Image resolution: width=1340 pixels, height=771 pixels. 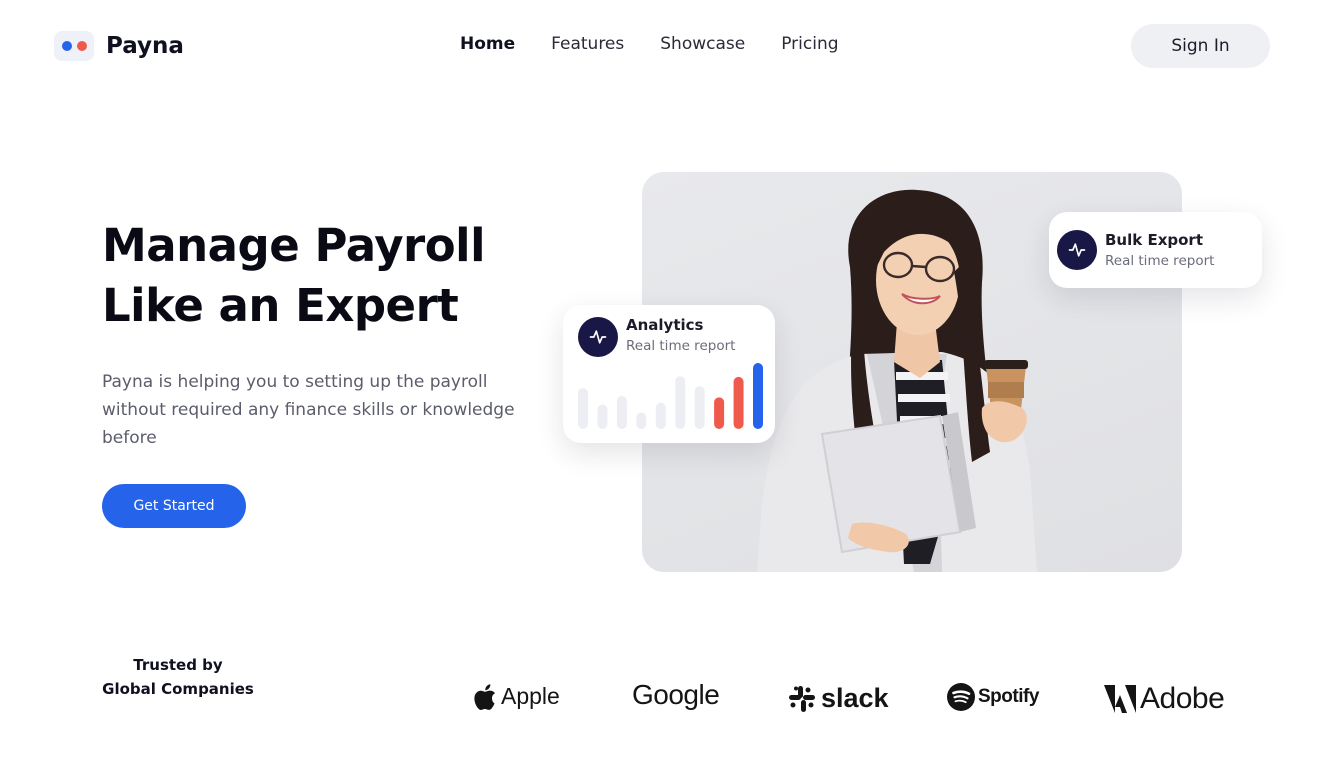 I want to click on logo-slack: slack, so click(x=838, y=698).